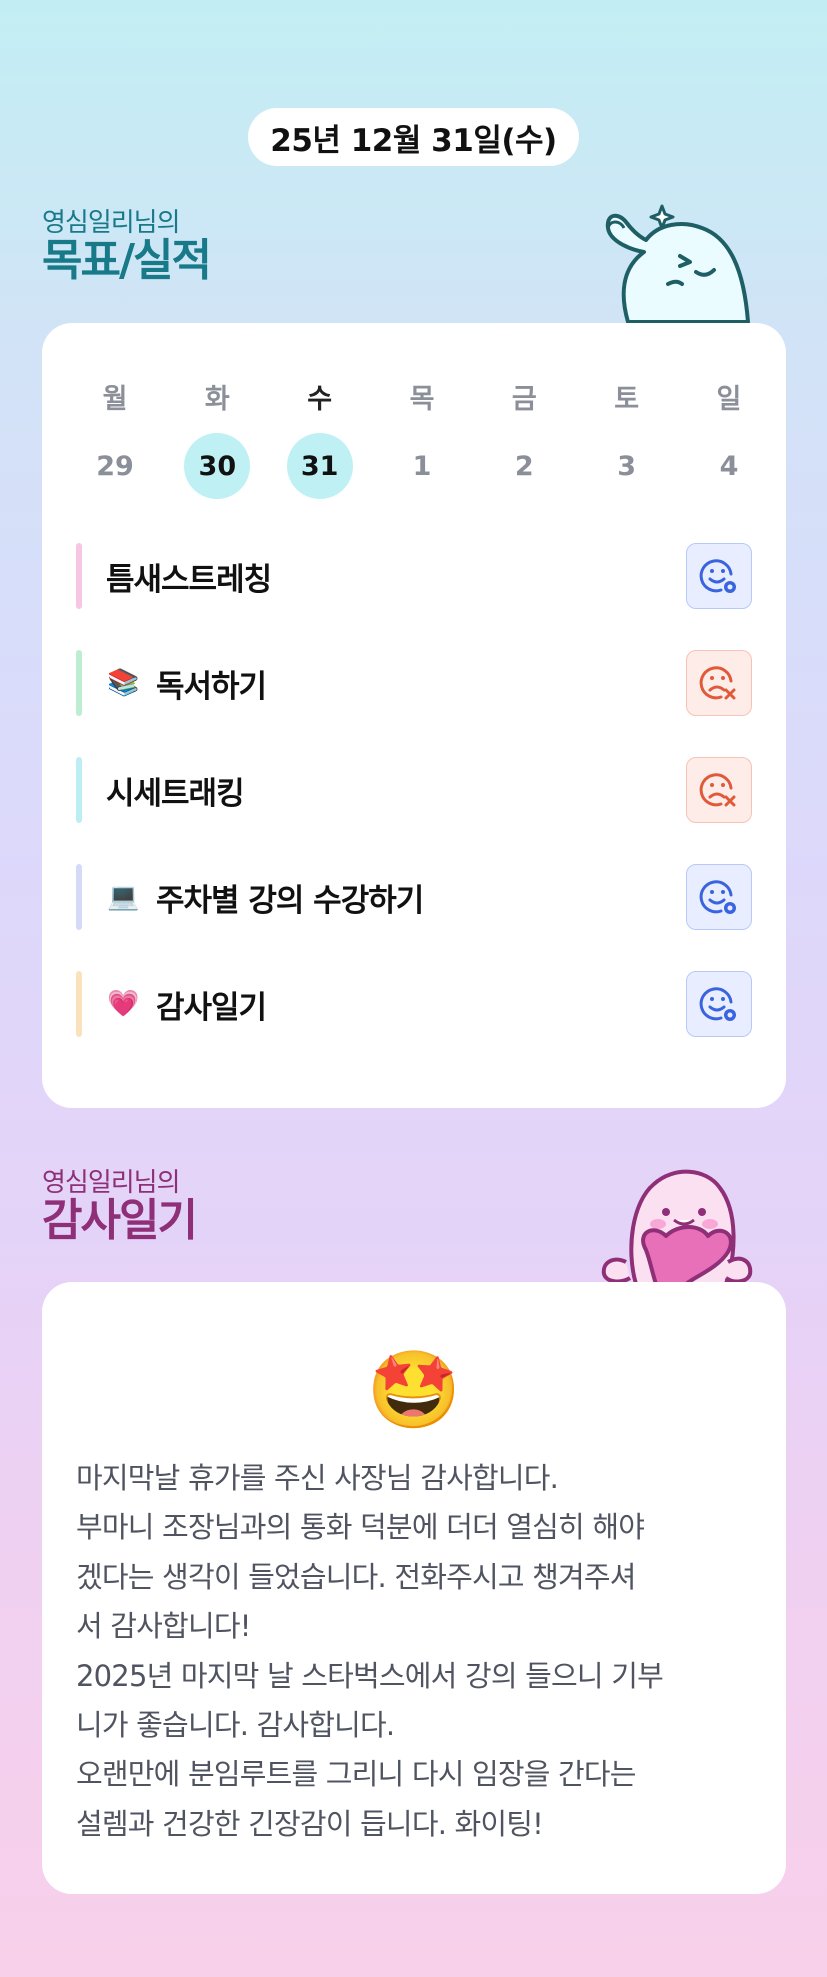 The width and height of the screenshot is (827, 1977). Describe the element at coordinates (729, 399) in the screenshot. I see `weekday-sun: 일` at that location.